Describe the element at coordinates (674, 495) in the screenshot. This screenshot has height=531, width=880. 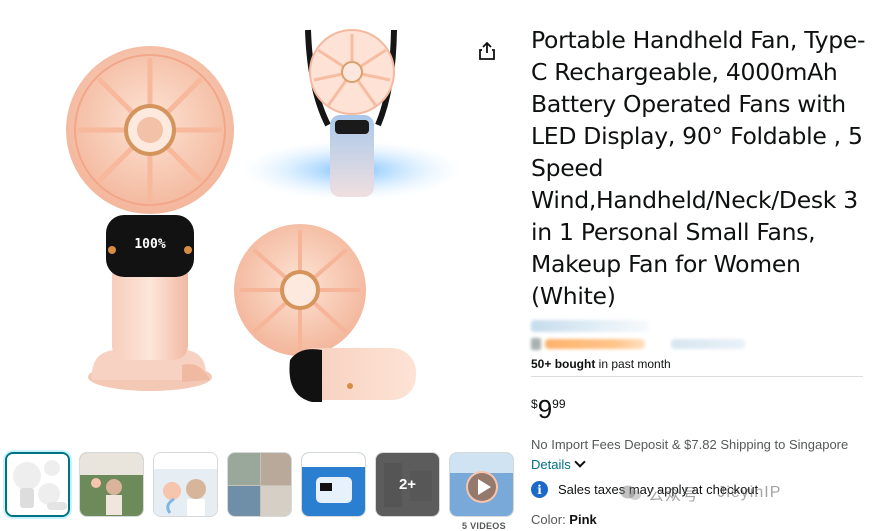
I see `watermark-left-text: 公众号` at that location.